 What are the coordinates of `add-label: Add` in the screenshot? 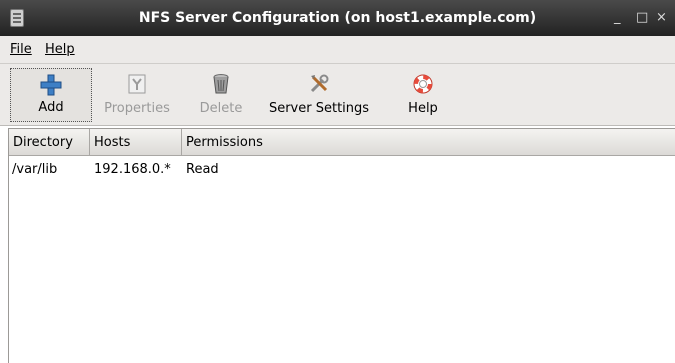 It's located at (51, 107).